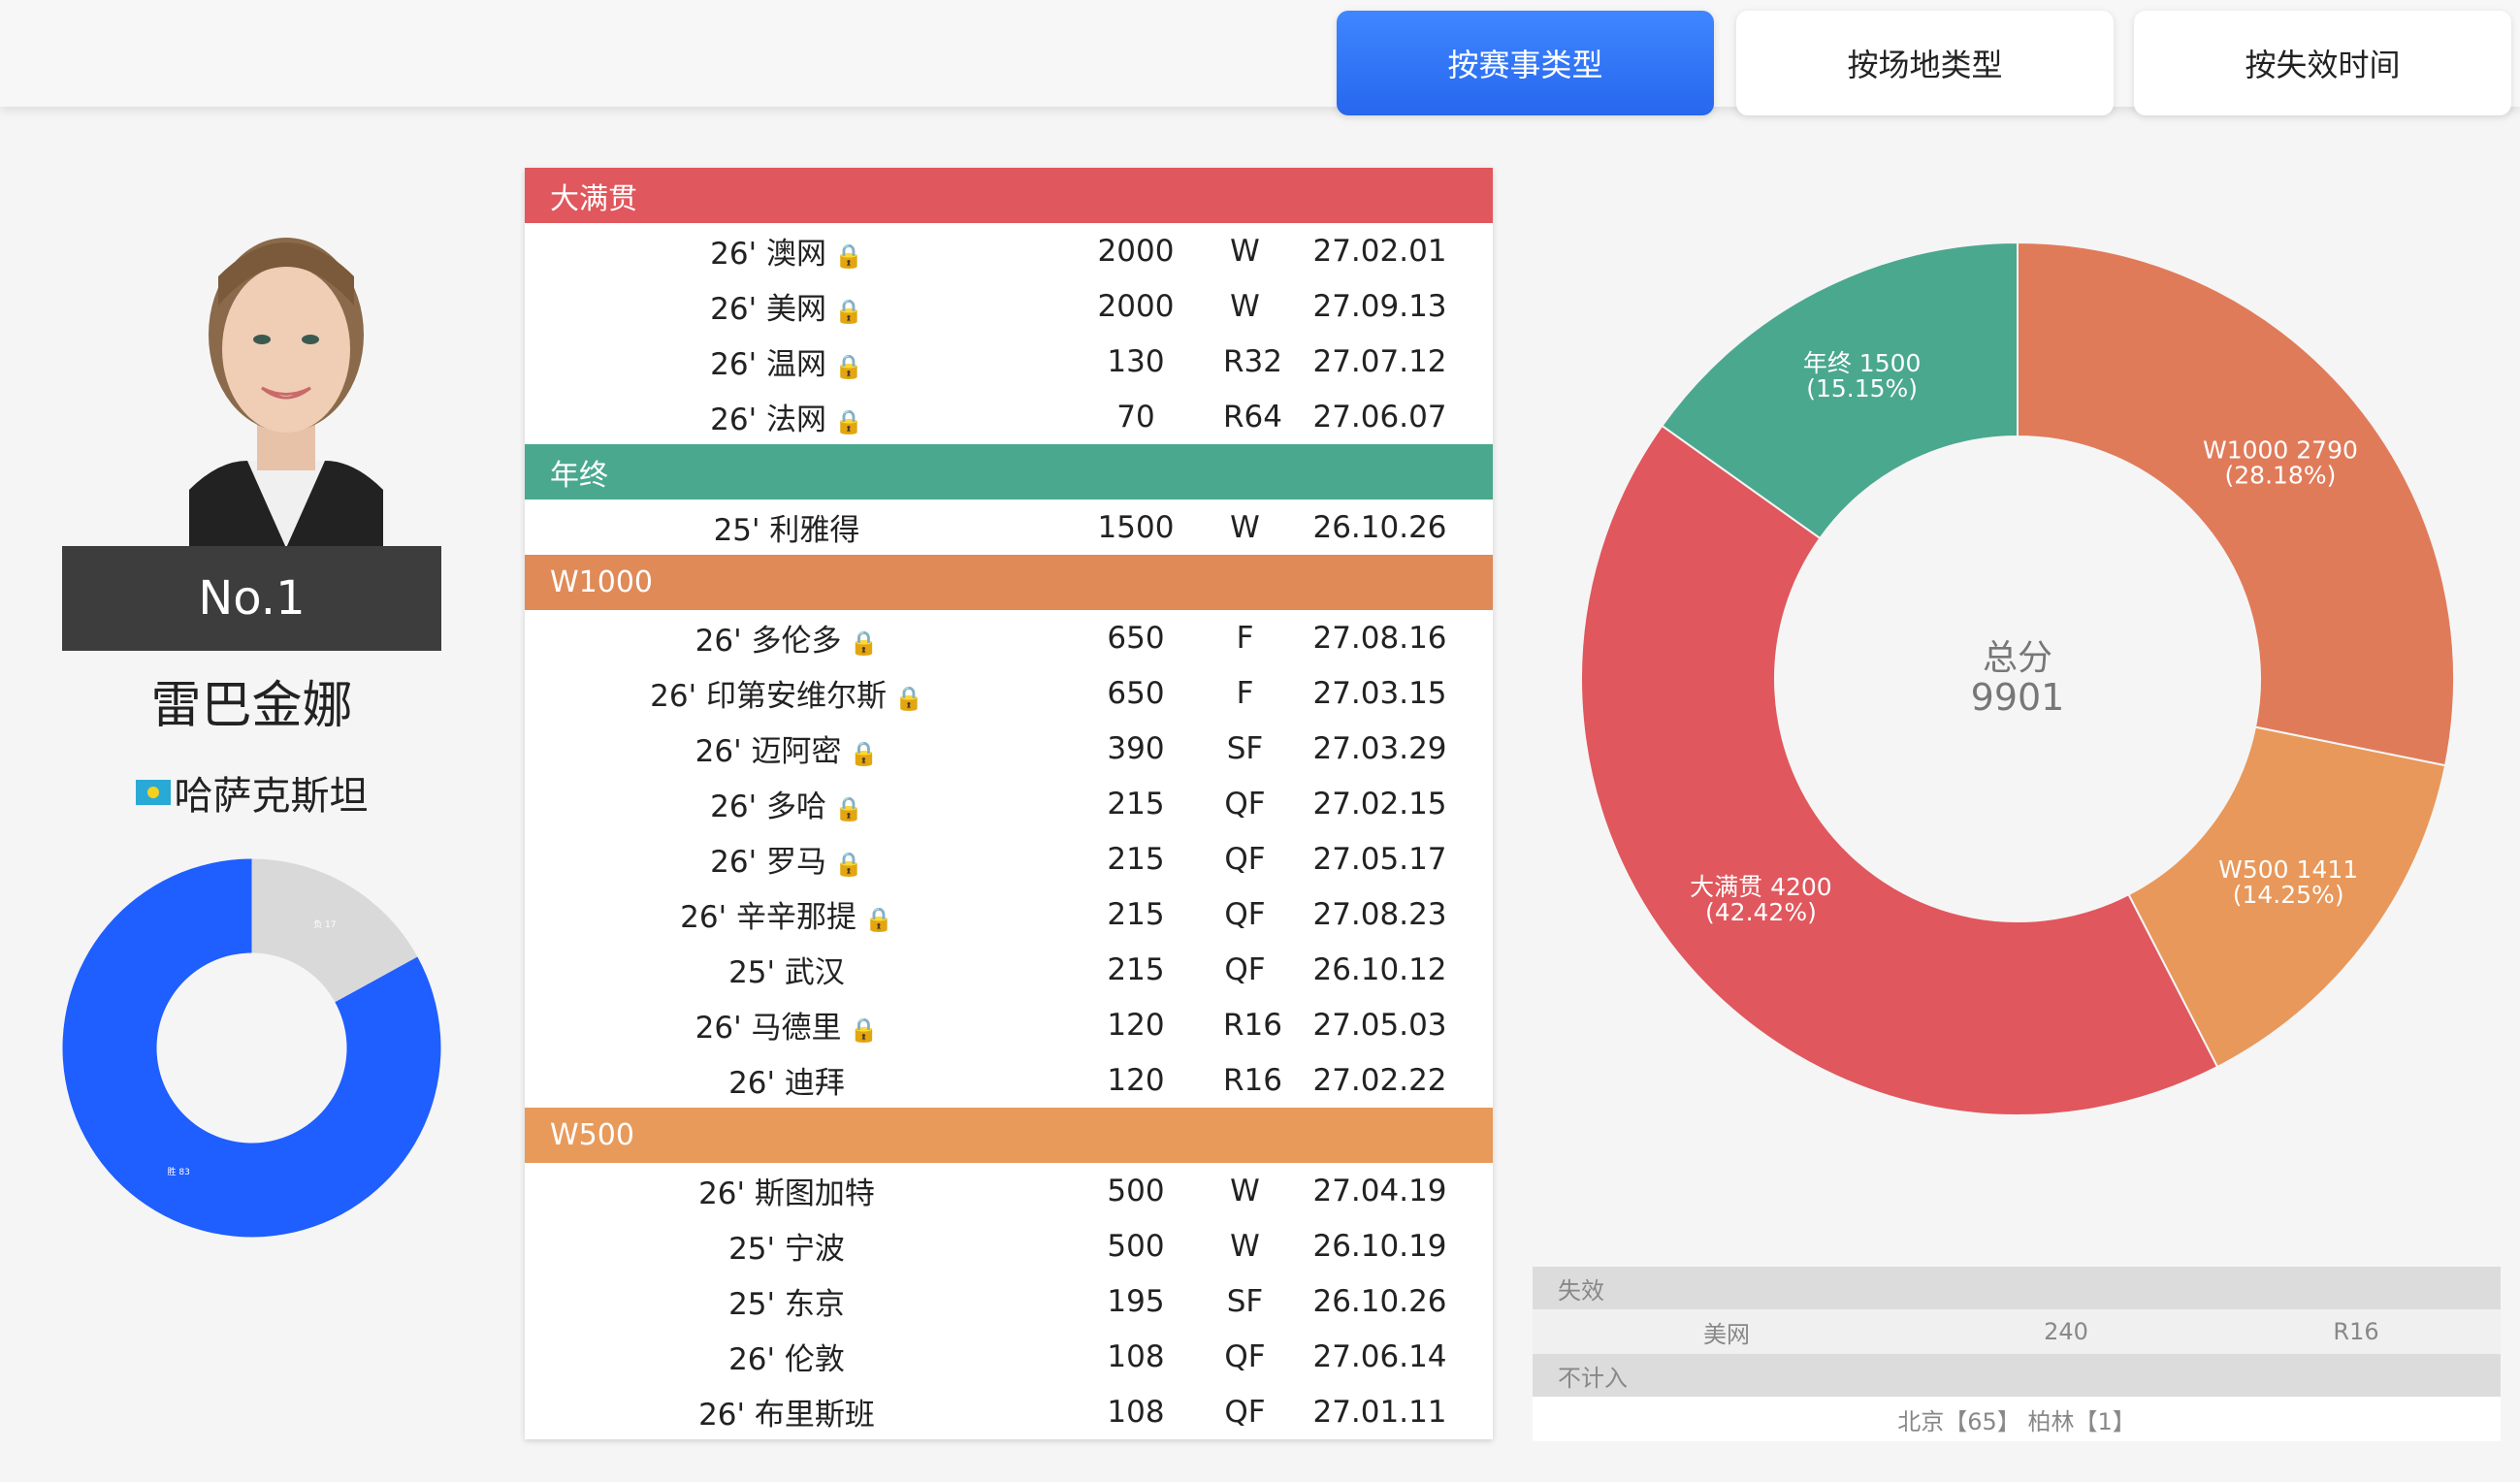  What do you see at coordinates (1009, 637) in the screenshot?
I see `table-row: 26' 多伦多 🔒 650 F 27.08.16` at bounding box center [1009, 637].